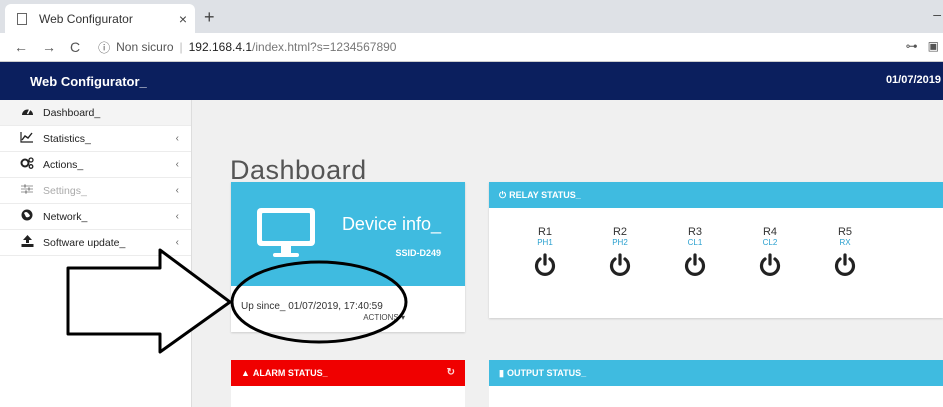 Image resolution: width=943 pixels, height=407 pixels. What do you see at coordinates (27, 242) in the screenshot?
I see `upload-icon` at bounding box center [27, 242].